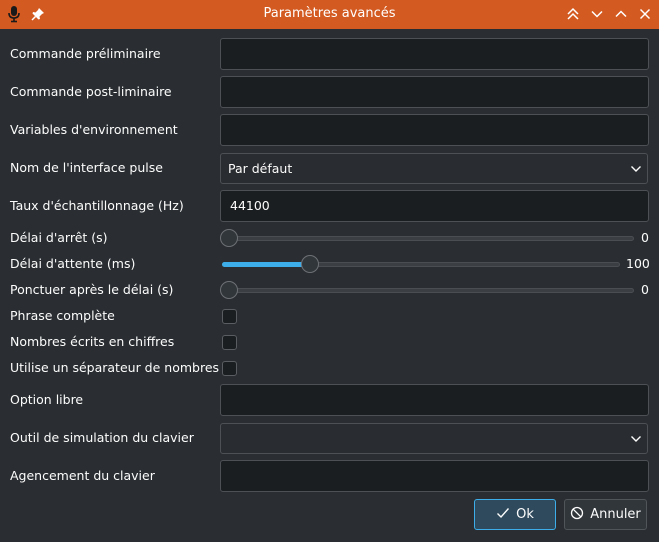 This screenshot has height=542, width=659. Describe the element at coordinates (645, 289) in the screenshot. I see `punctuate-delay-value: 0` at that location.